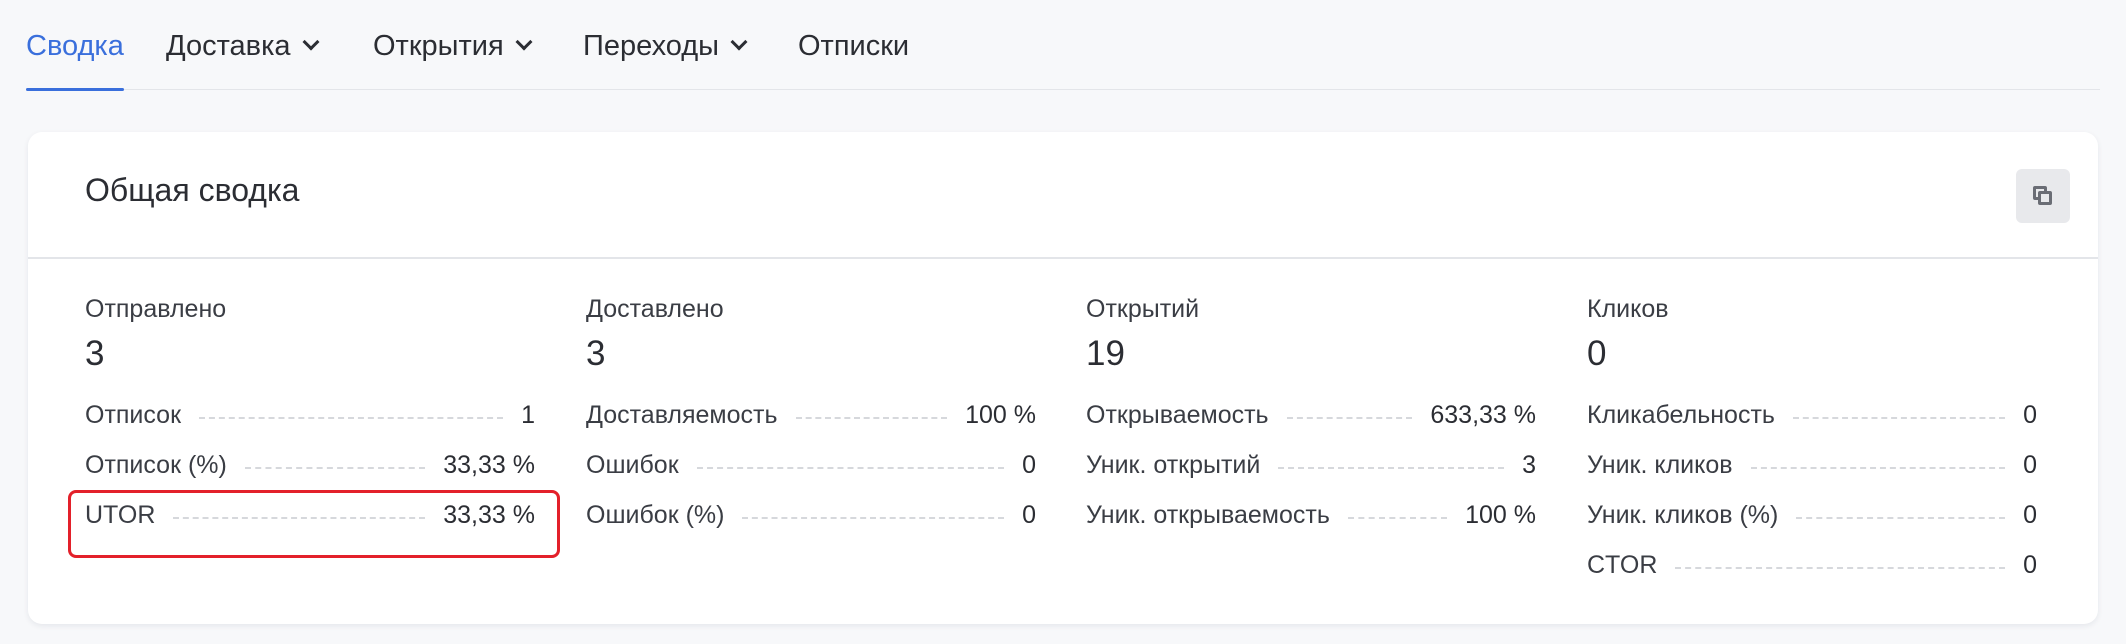  What do you see at coordinates (1660, 464) in the screenshot?
I see `metric-label: Уник. кликов` at bounding box center [1660, 464].